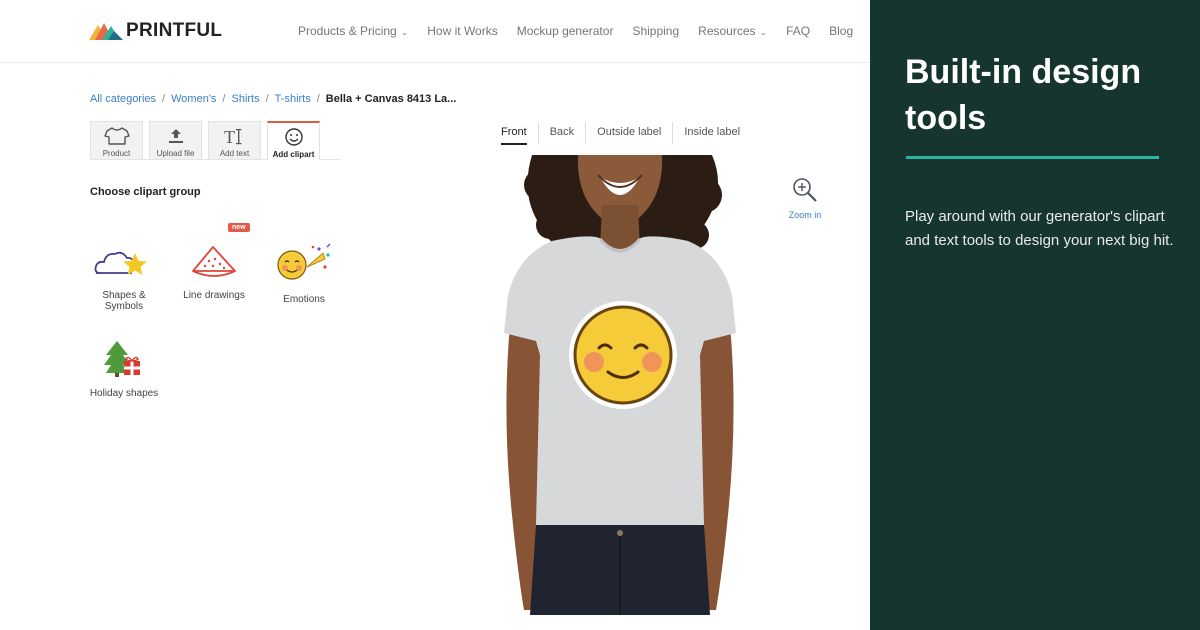 This screenshot has width=1200, height=630. I want to click on zoom-in-icon, so click(805, 190).